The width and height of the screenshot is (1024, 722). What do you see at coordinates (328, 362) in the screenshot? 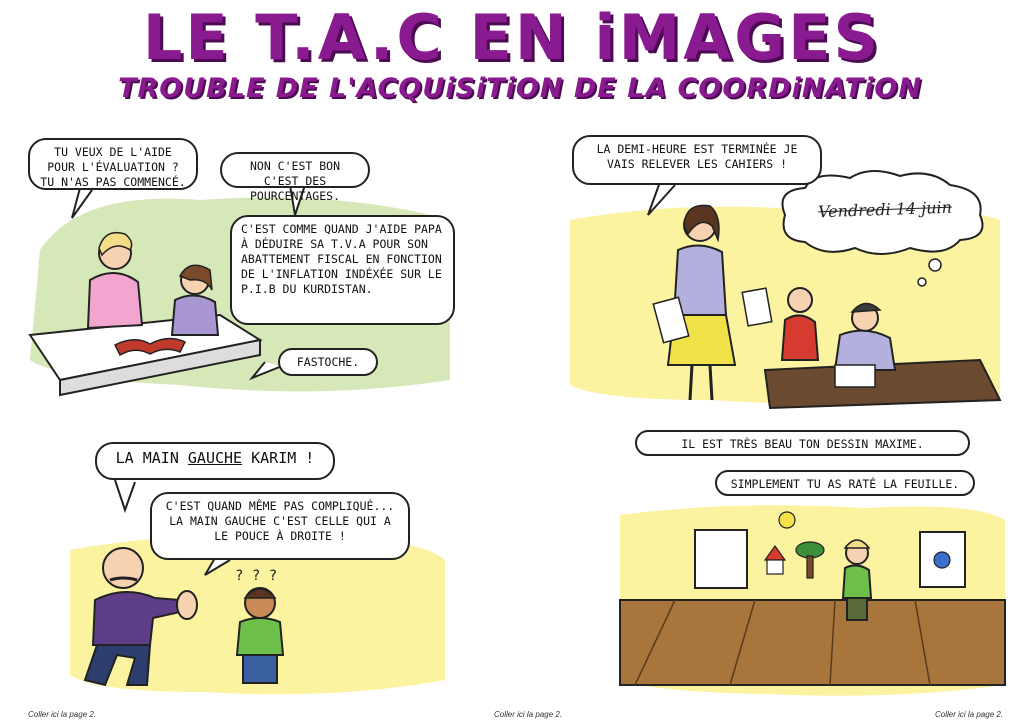
I see `speech-bubble-child-3: FASTOCHE.` at bounding box center [328, 362].